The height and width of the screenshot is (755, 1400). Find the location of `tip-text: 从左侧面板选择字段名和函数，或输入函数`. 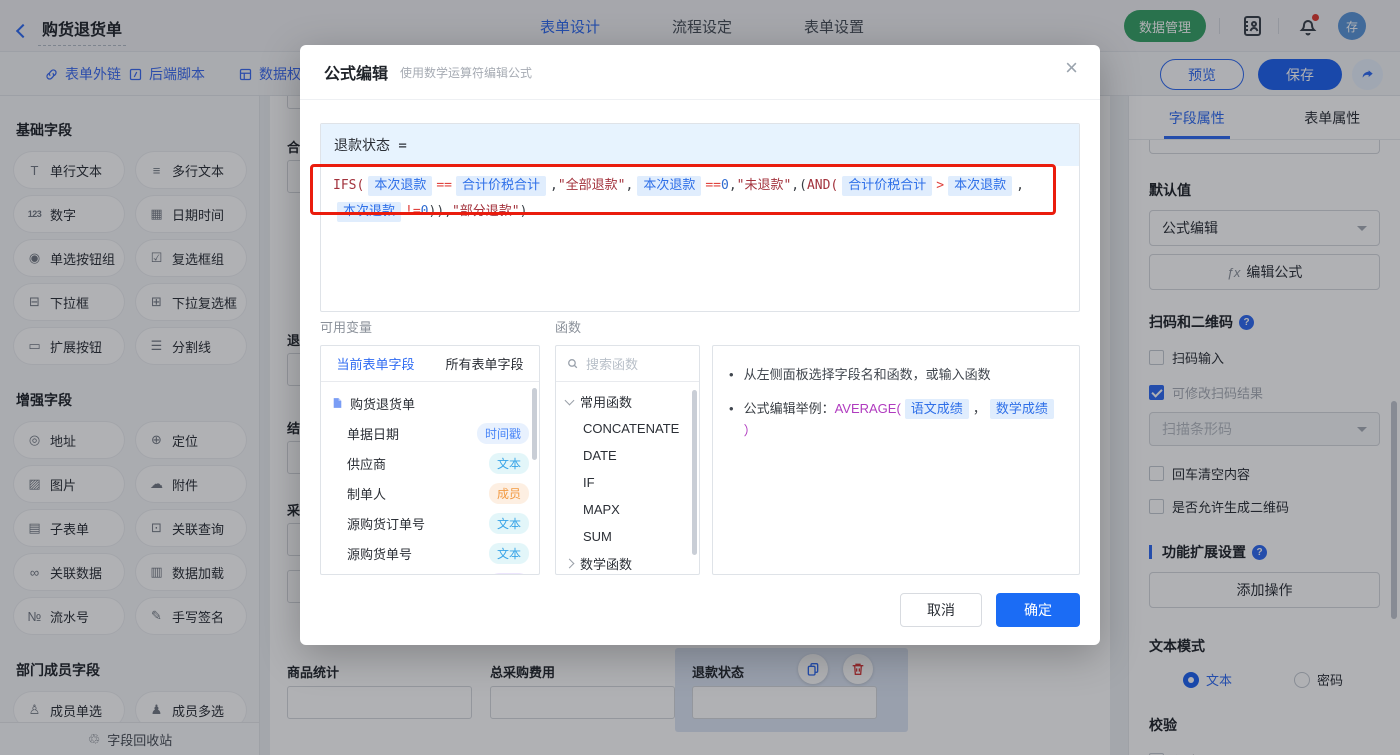

tip-text: 从左侧面板选择字段名和函数，或输入函数 is located at coordinates (867, 374).